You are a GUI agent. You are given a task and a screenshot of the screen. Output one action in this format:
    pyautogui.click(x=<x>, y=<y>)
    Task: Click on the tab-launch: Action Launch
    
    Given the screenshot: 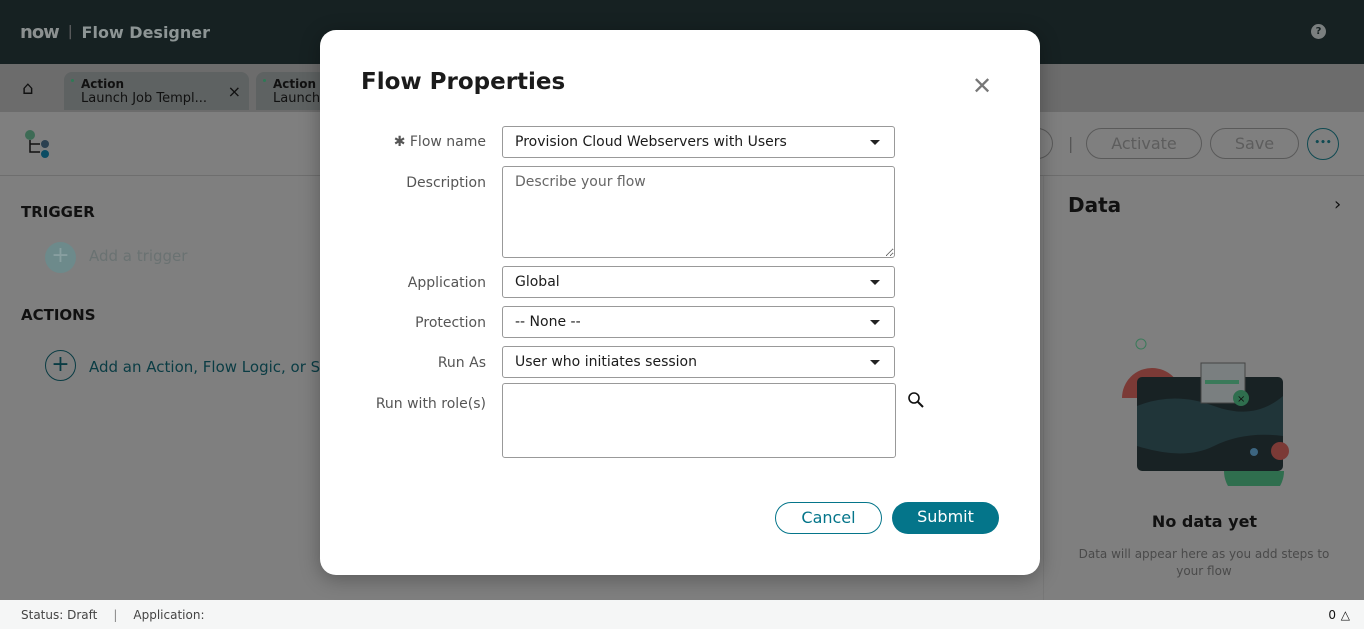 What is the action you would take?
    pyautogui.click(x=291, y=91)
    